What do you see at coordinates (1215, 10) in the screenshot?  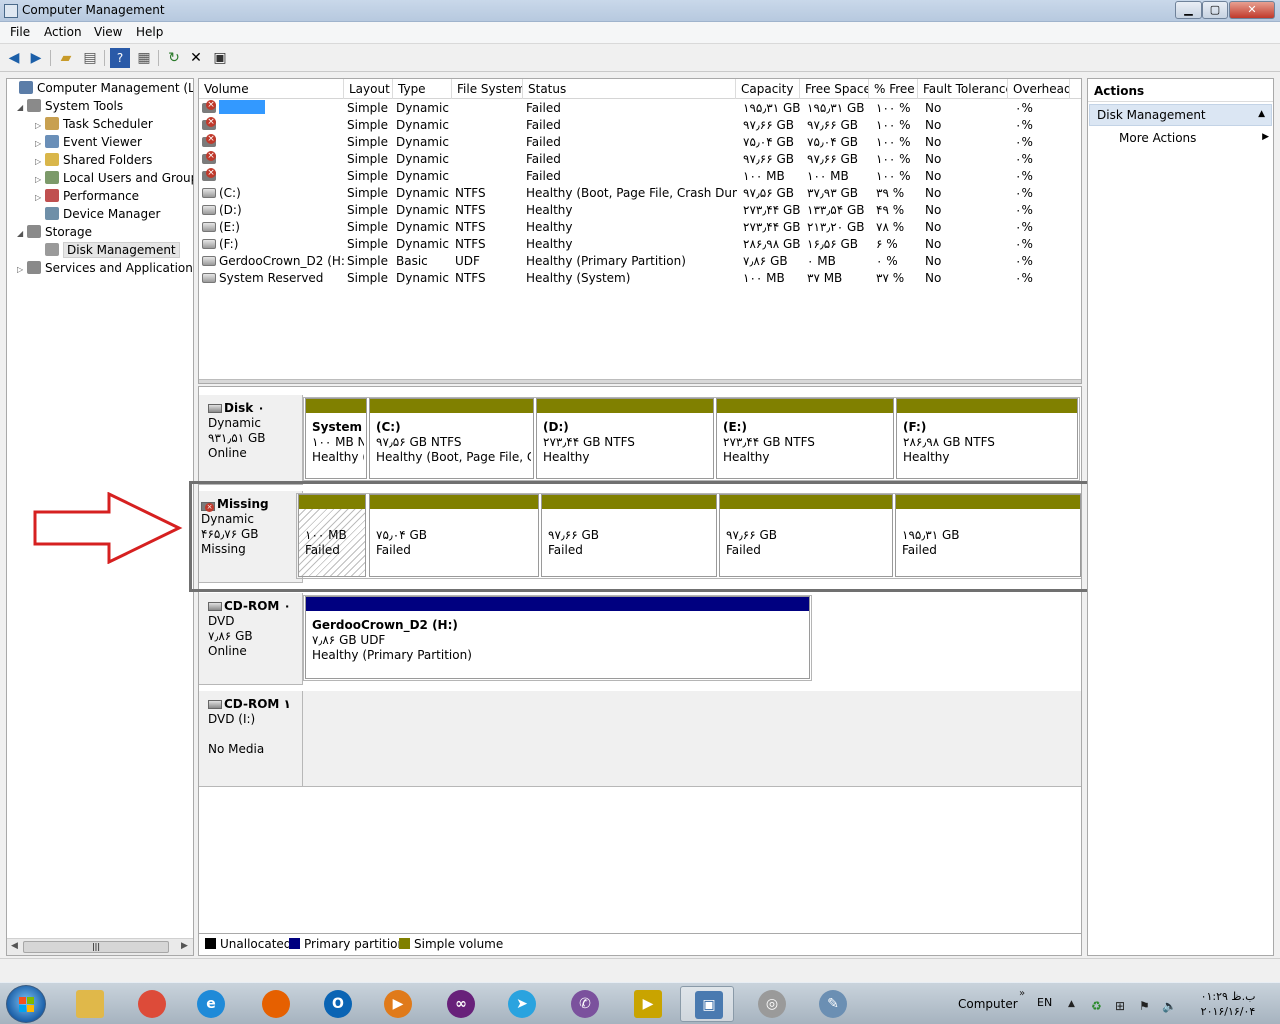 I see `maximize-button: ▢` at bounding box center [1215, 10].